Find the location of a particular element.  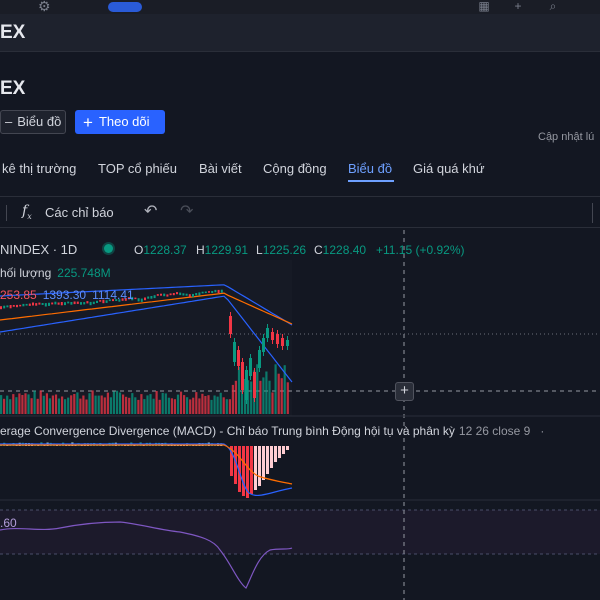

toggle-pill is located at coordinates (125, 7).